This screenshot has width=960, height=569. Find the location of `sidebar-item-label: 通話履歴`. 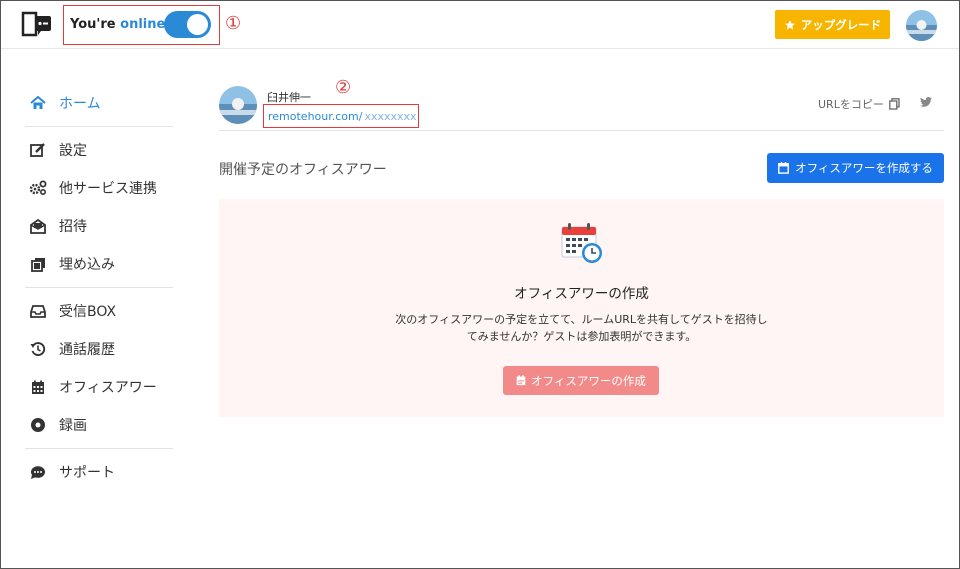

sidebar-item-label: 通話履歴 is located at coordinates (87, 350).